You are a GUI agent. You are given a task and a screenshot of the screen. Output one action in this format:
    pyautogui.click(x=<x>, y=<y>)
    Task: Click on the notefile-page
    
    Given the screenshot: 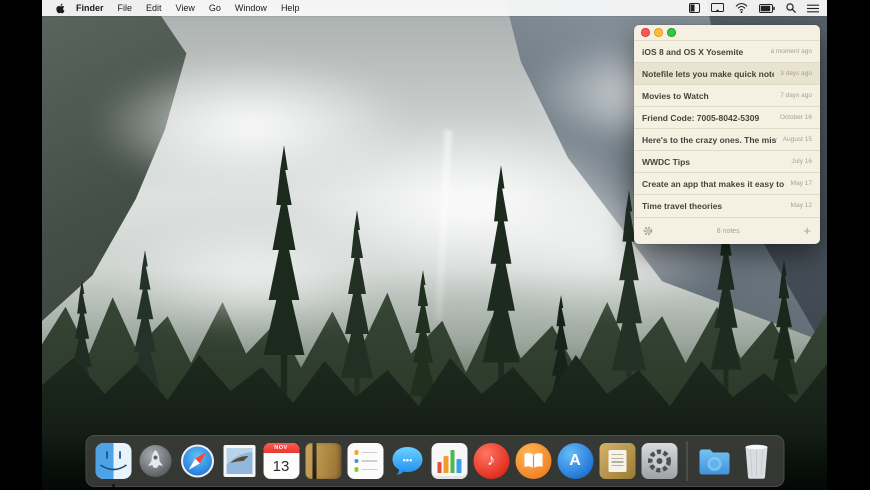 What is the action you would take?
    pyautogui.click(x=617, y=461)
    